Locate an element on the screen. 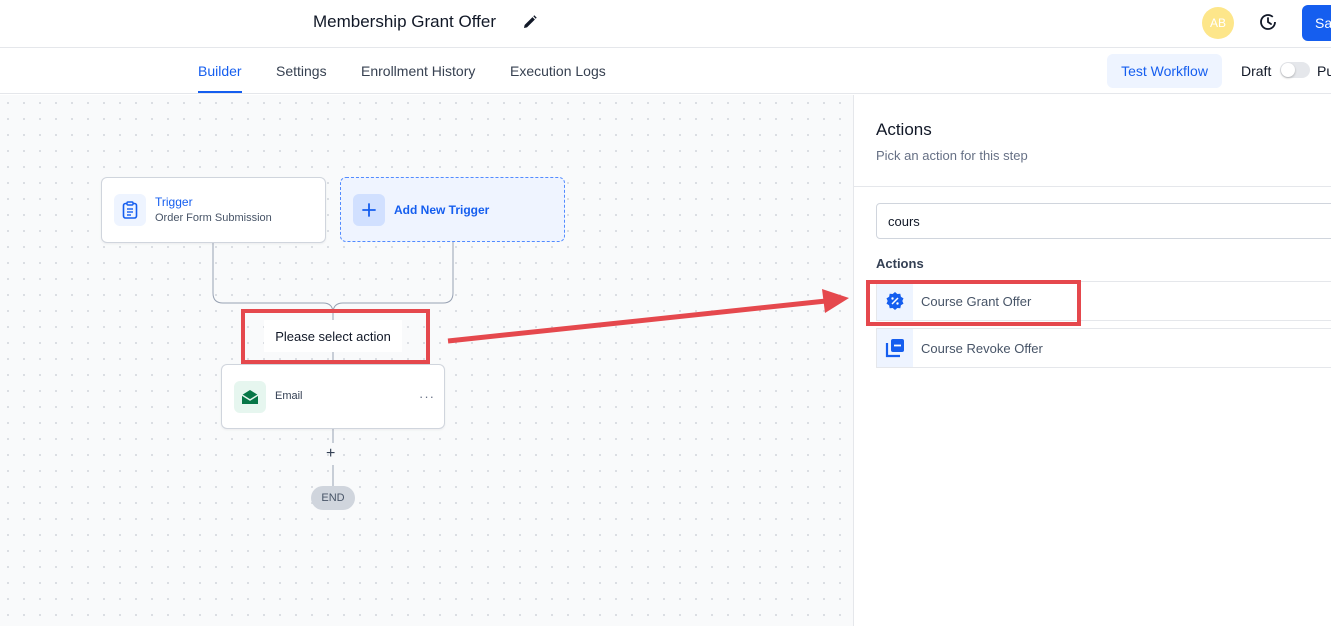  action-icon-box is located at coordinates (895, 348).